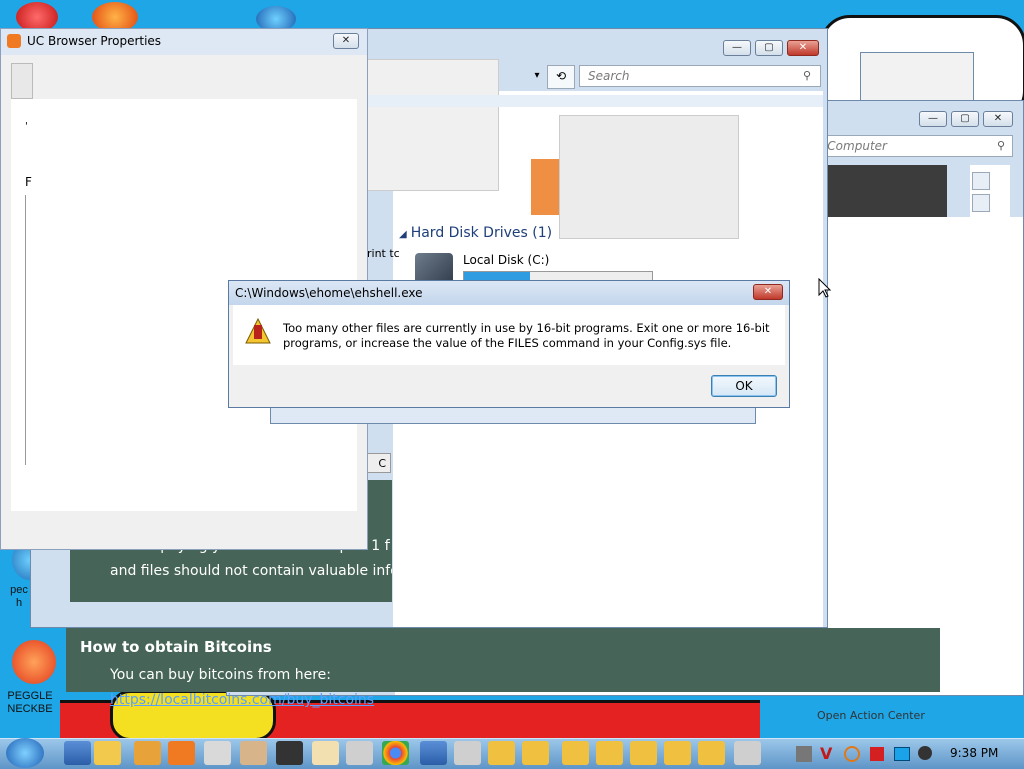 The height and width of the screenshot is (769, 1024). Describe the element at coordinates (25, 753) in the screenshot. I see `start-button` at that location.